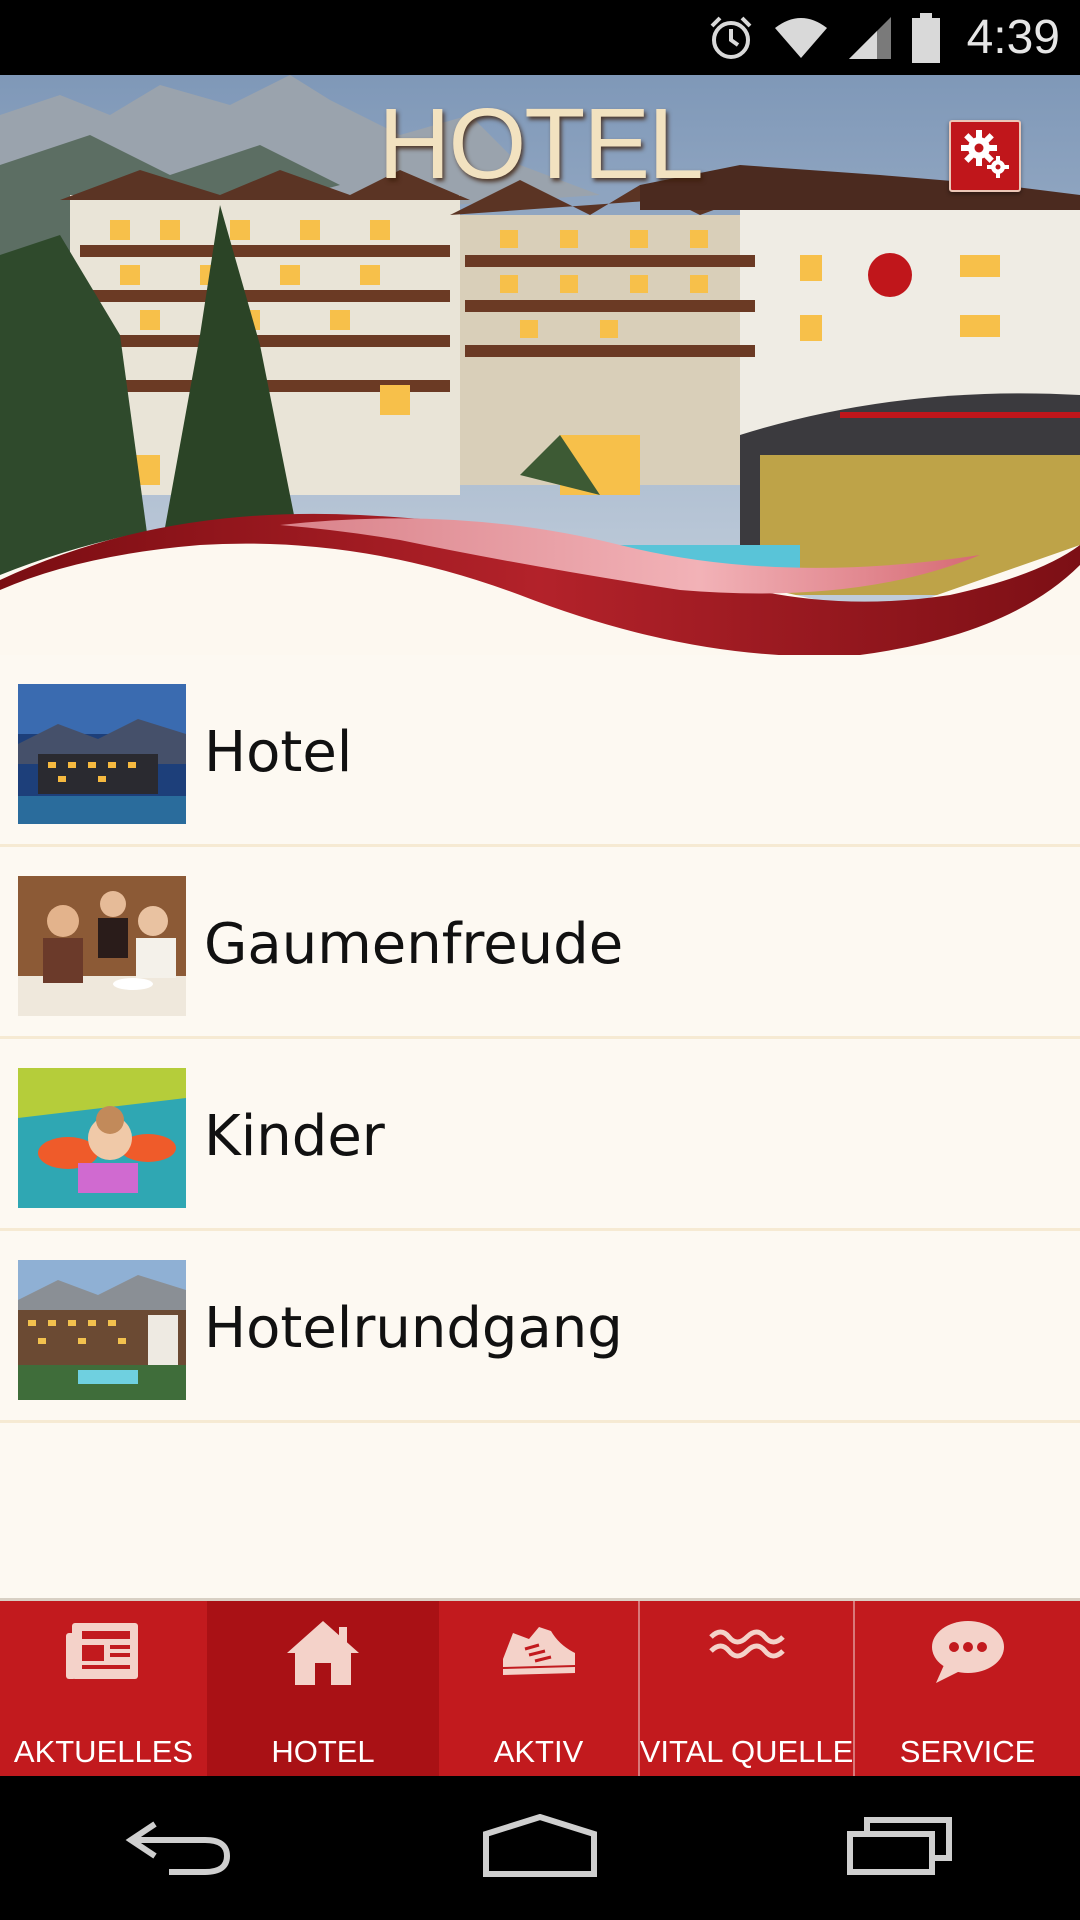 The image size is (1080, 1920). What do you see at coordinates (538, 1649) in the screenshot?
I see `sneaker-icon` at bounding box center [538, 1649].